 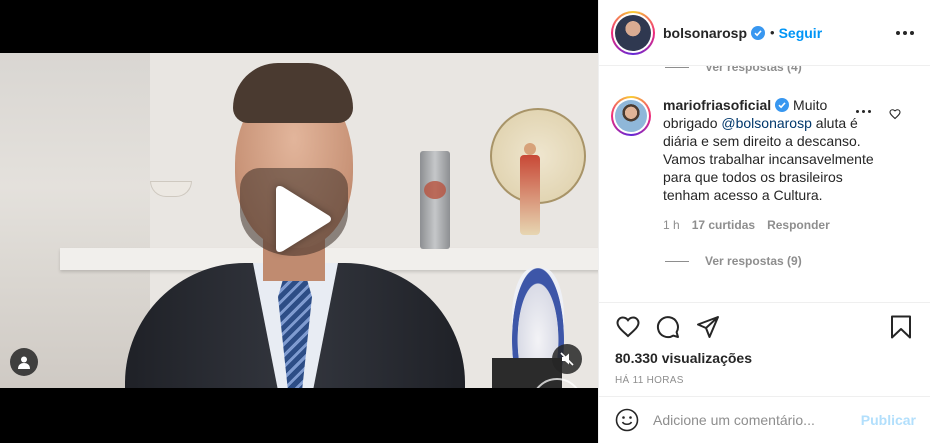 What do you see at coordinates (764, 358) in the screenshot?
I see `views-count: 80.330 visualizações` at bounding box center [764, 358].